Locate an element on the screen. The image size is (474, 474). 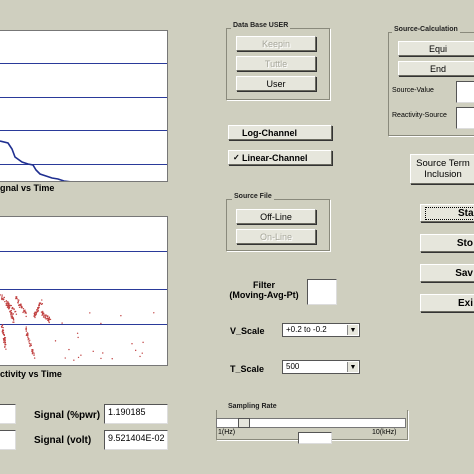
reactivity-source-field is located at coordinates (465, 118).